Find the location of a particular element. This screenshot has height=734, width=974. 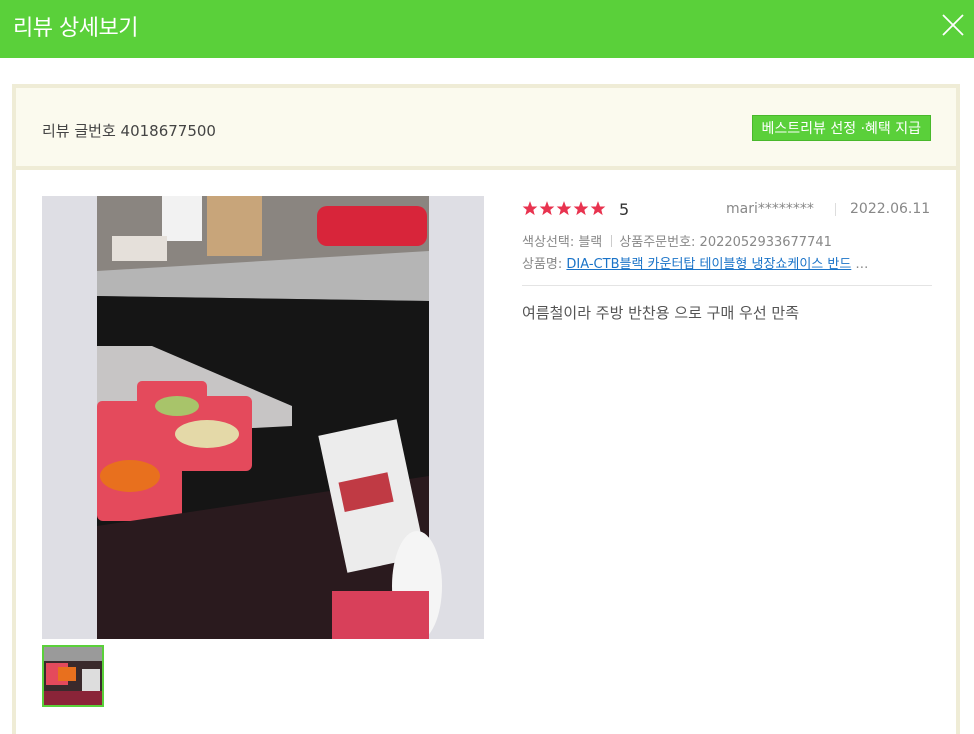

modal-title: 리뷰 상세보기 is located at coordinates (75, 28).